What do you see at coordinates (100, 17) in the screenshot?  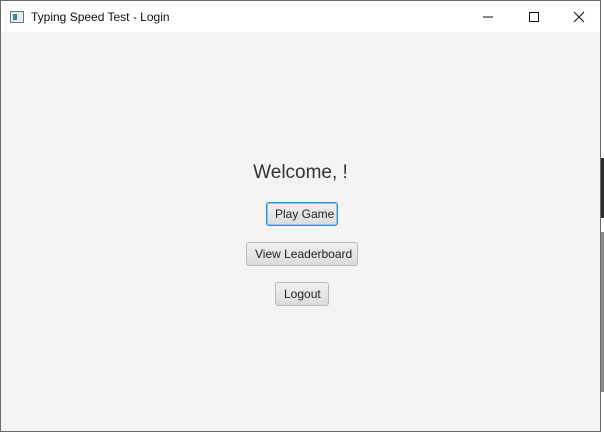 I see `window-title: Typing Speed Test - Login` at bounding box center [100, 17].